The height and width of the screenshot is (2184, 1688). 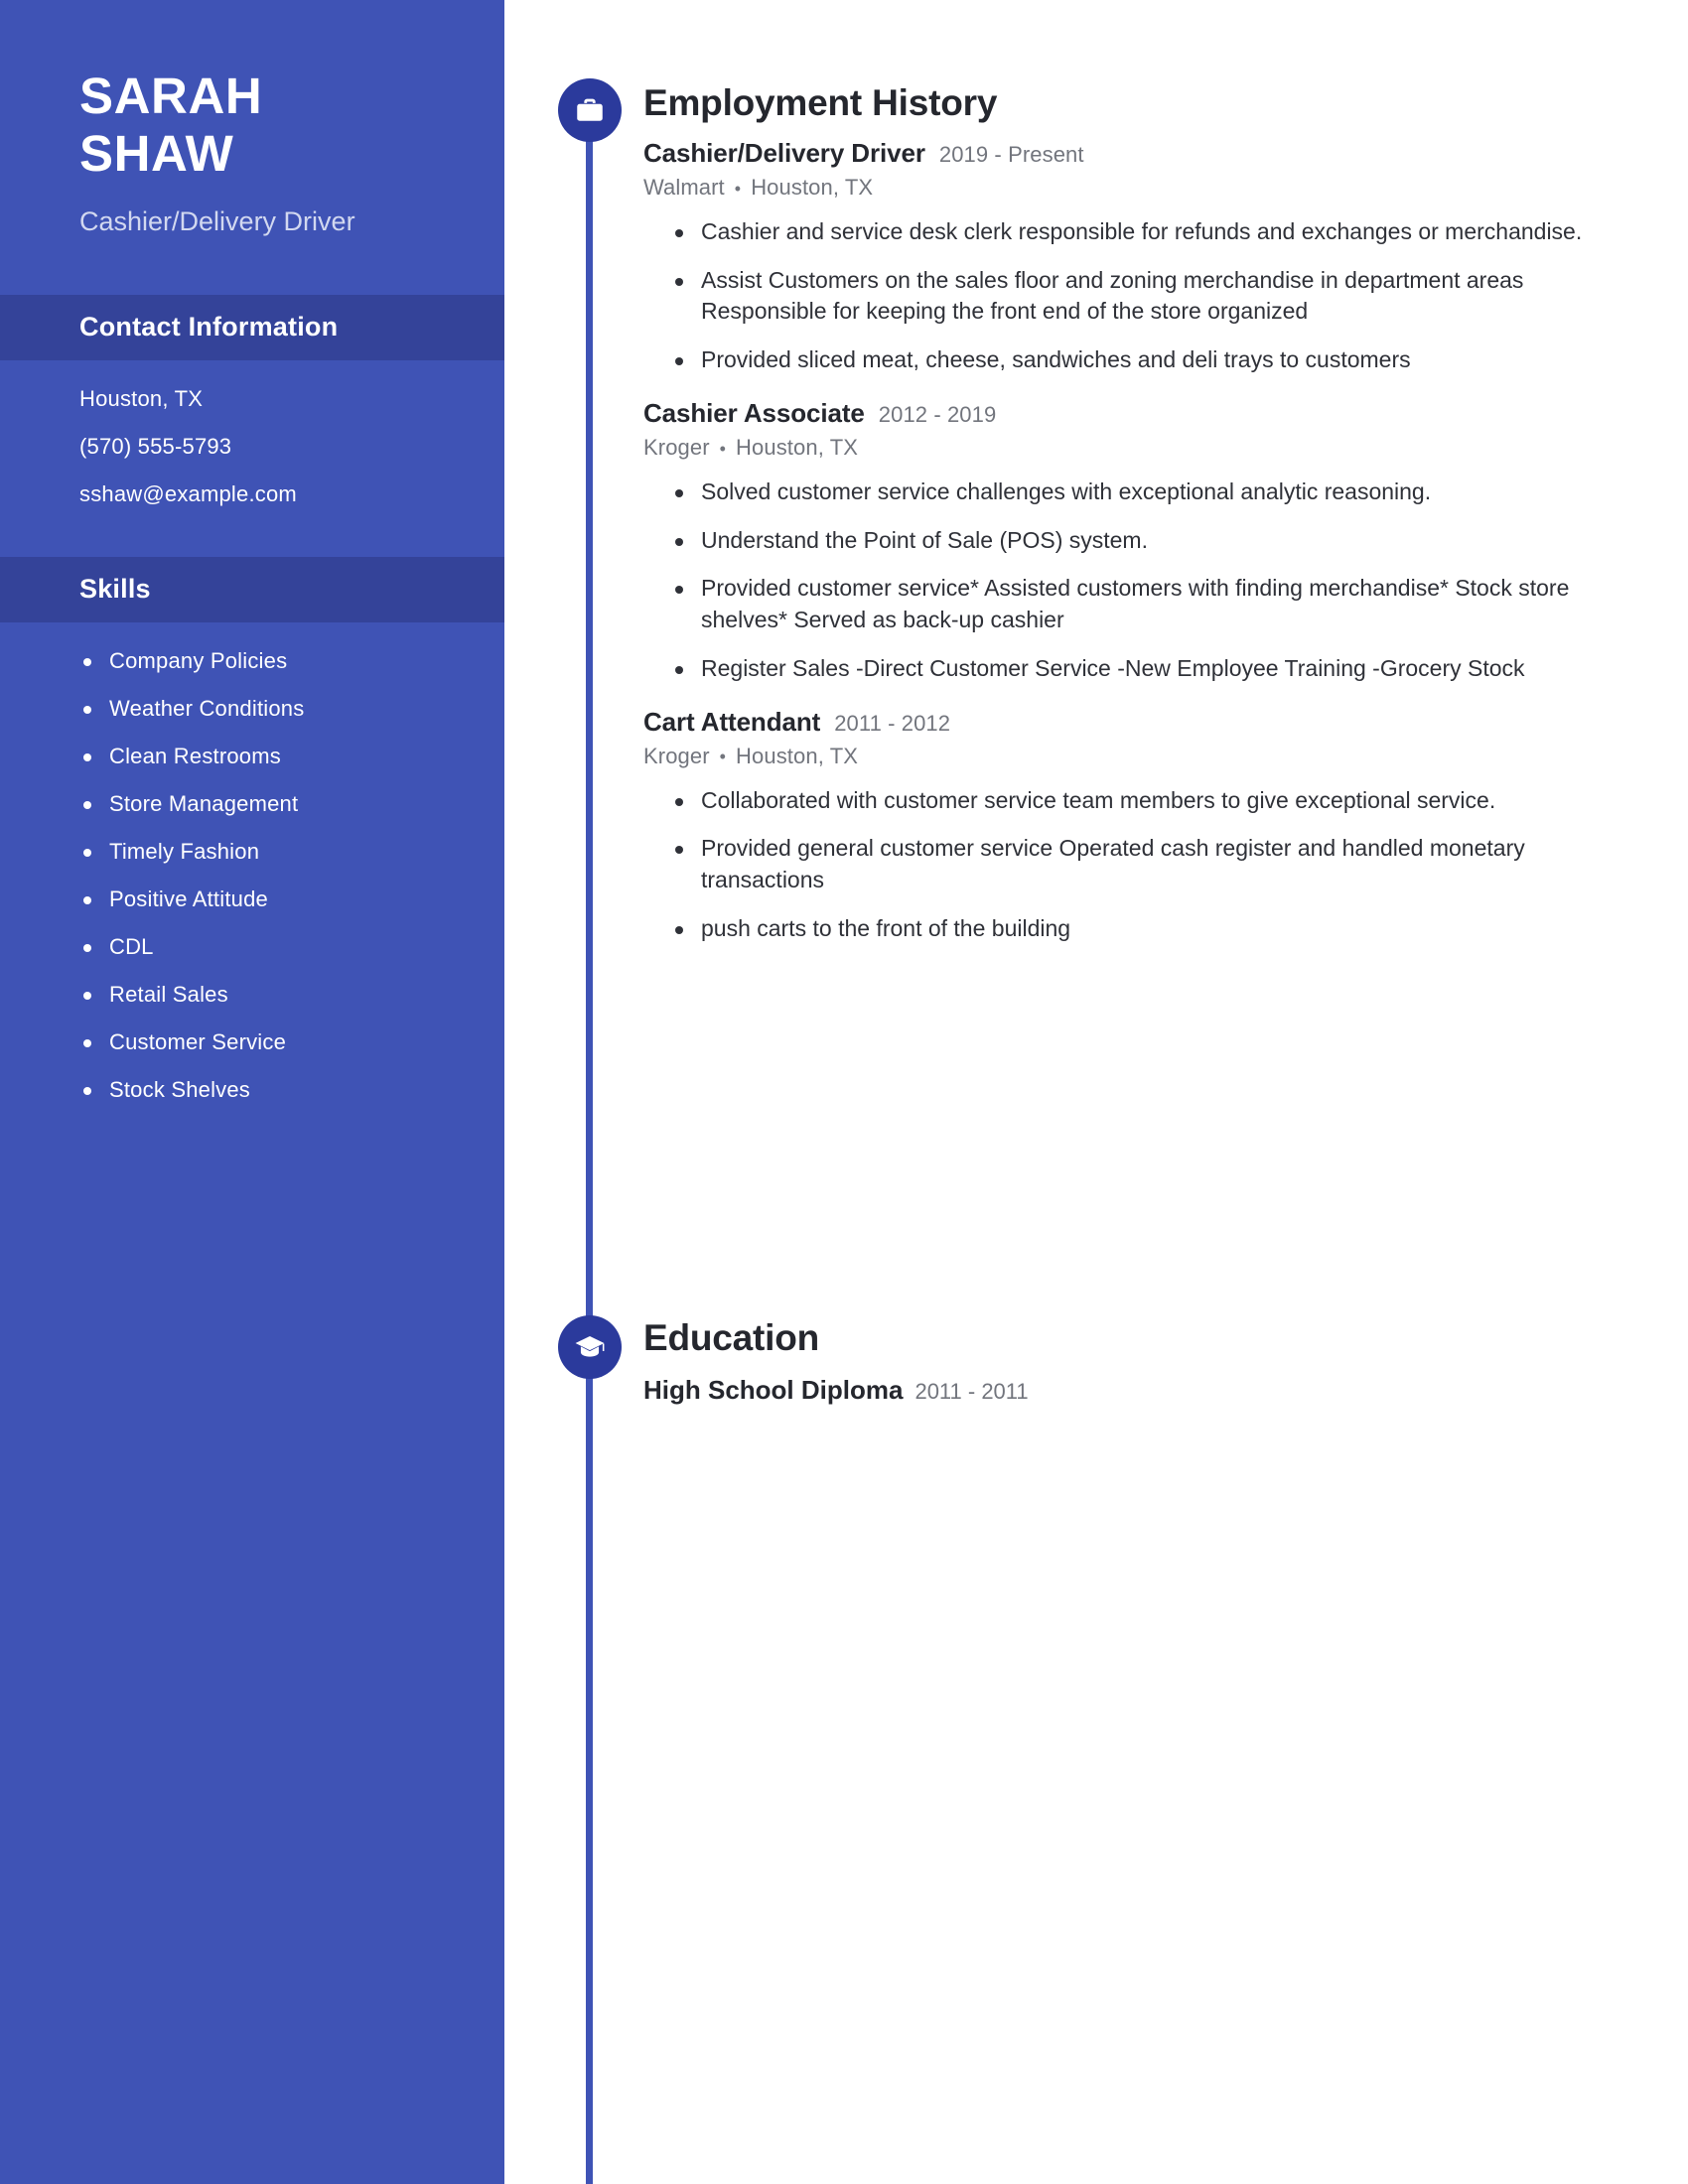 I want to click on contact-section-title: Contact Information, so click(x=209, y=326).